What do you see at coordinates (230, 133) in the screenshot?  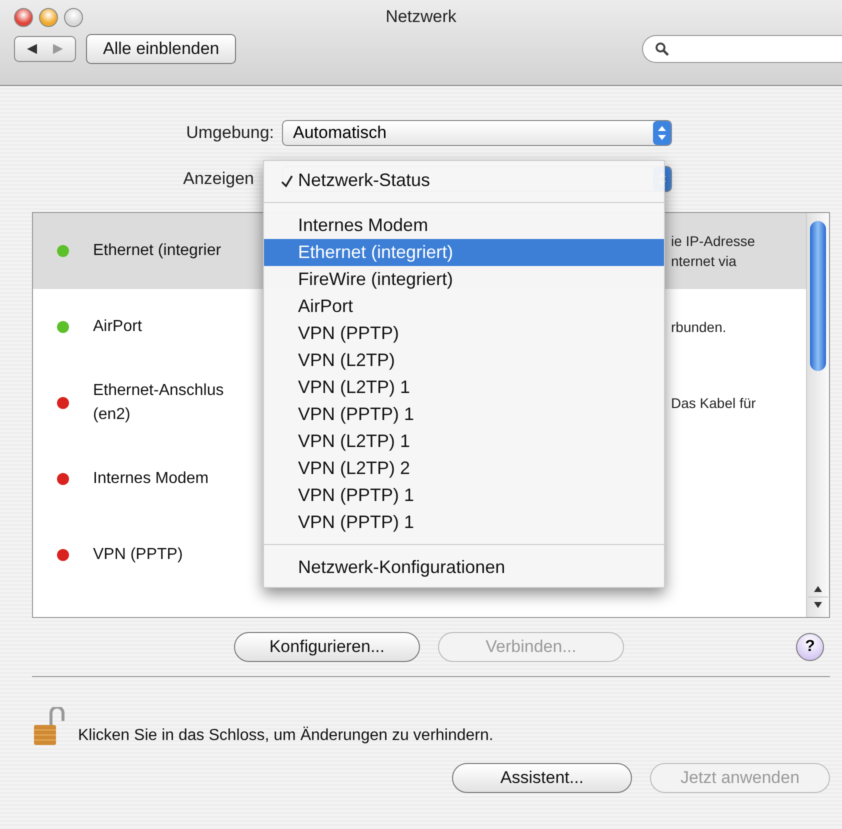 I see `location-label: Umgebung:` at bounding box center [230, 133].